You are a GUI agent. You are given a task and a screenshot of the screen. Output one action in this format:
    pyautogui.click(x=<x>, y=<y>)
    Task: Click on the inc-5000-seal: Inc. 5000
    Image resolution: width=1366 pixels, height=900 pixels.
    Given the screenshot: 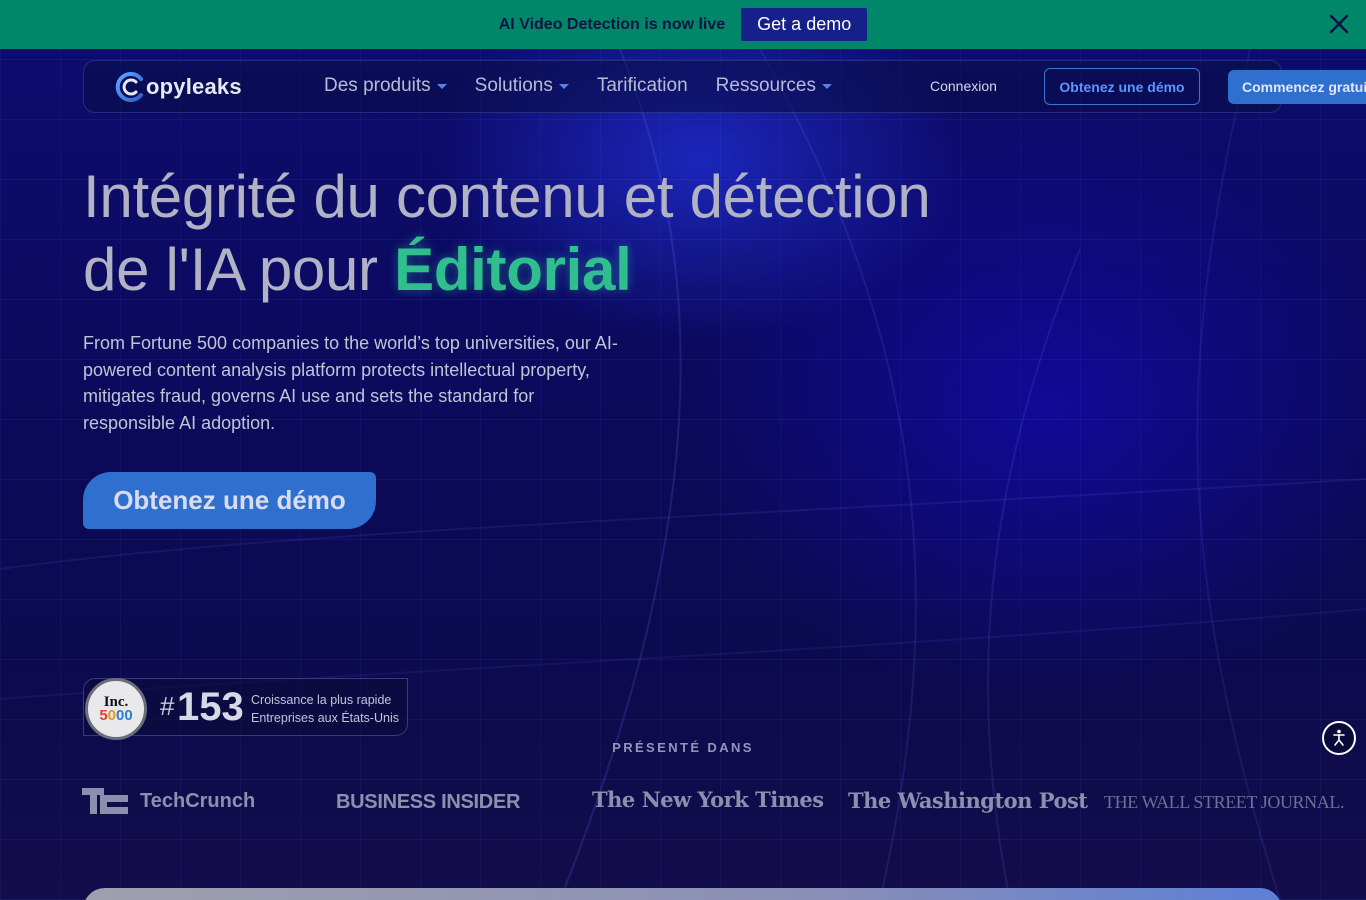 What is the action you would take?
    pyautogui.click(x=116, y=709)
    